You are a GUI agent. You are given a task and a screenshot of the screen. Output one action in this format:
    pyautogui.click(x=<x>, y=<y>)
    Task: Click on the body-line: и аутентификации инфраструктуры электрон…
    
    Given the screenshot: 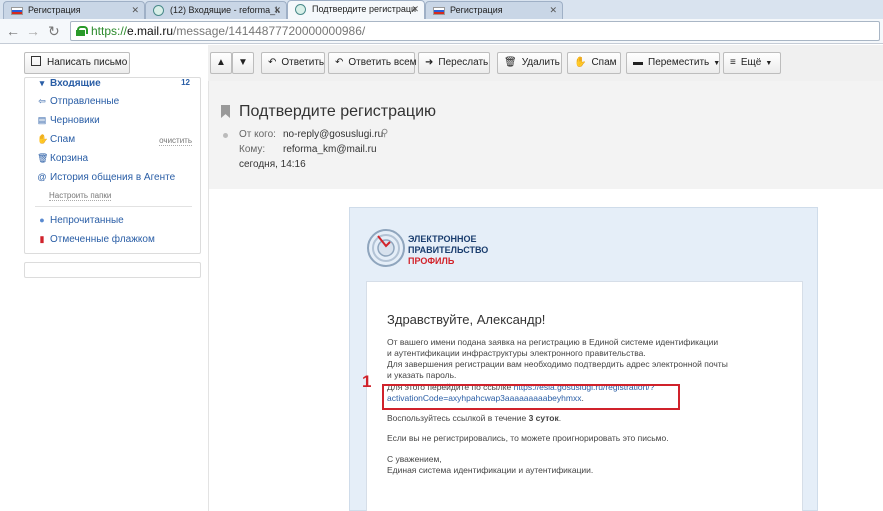 What is the action you would take?
    pyautogui.click(x=516, y=353)
    